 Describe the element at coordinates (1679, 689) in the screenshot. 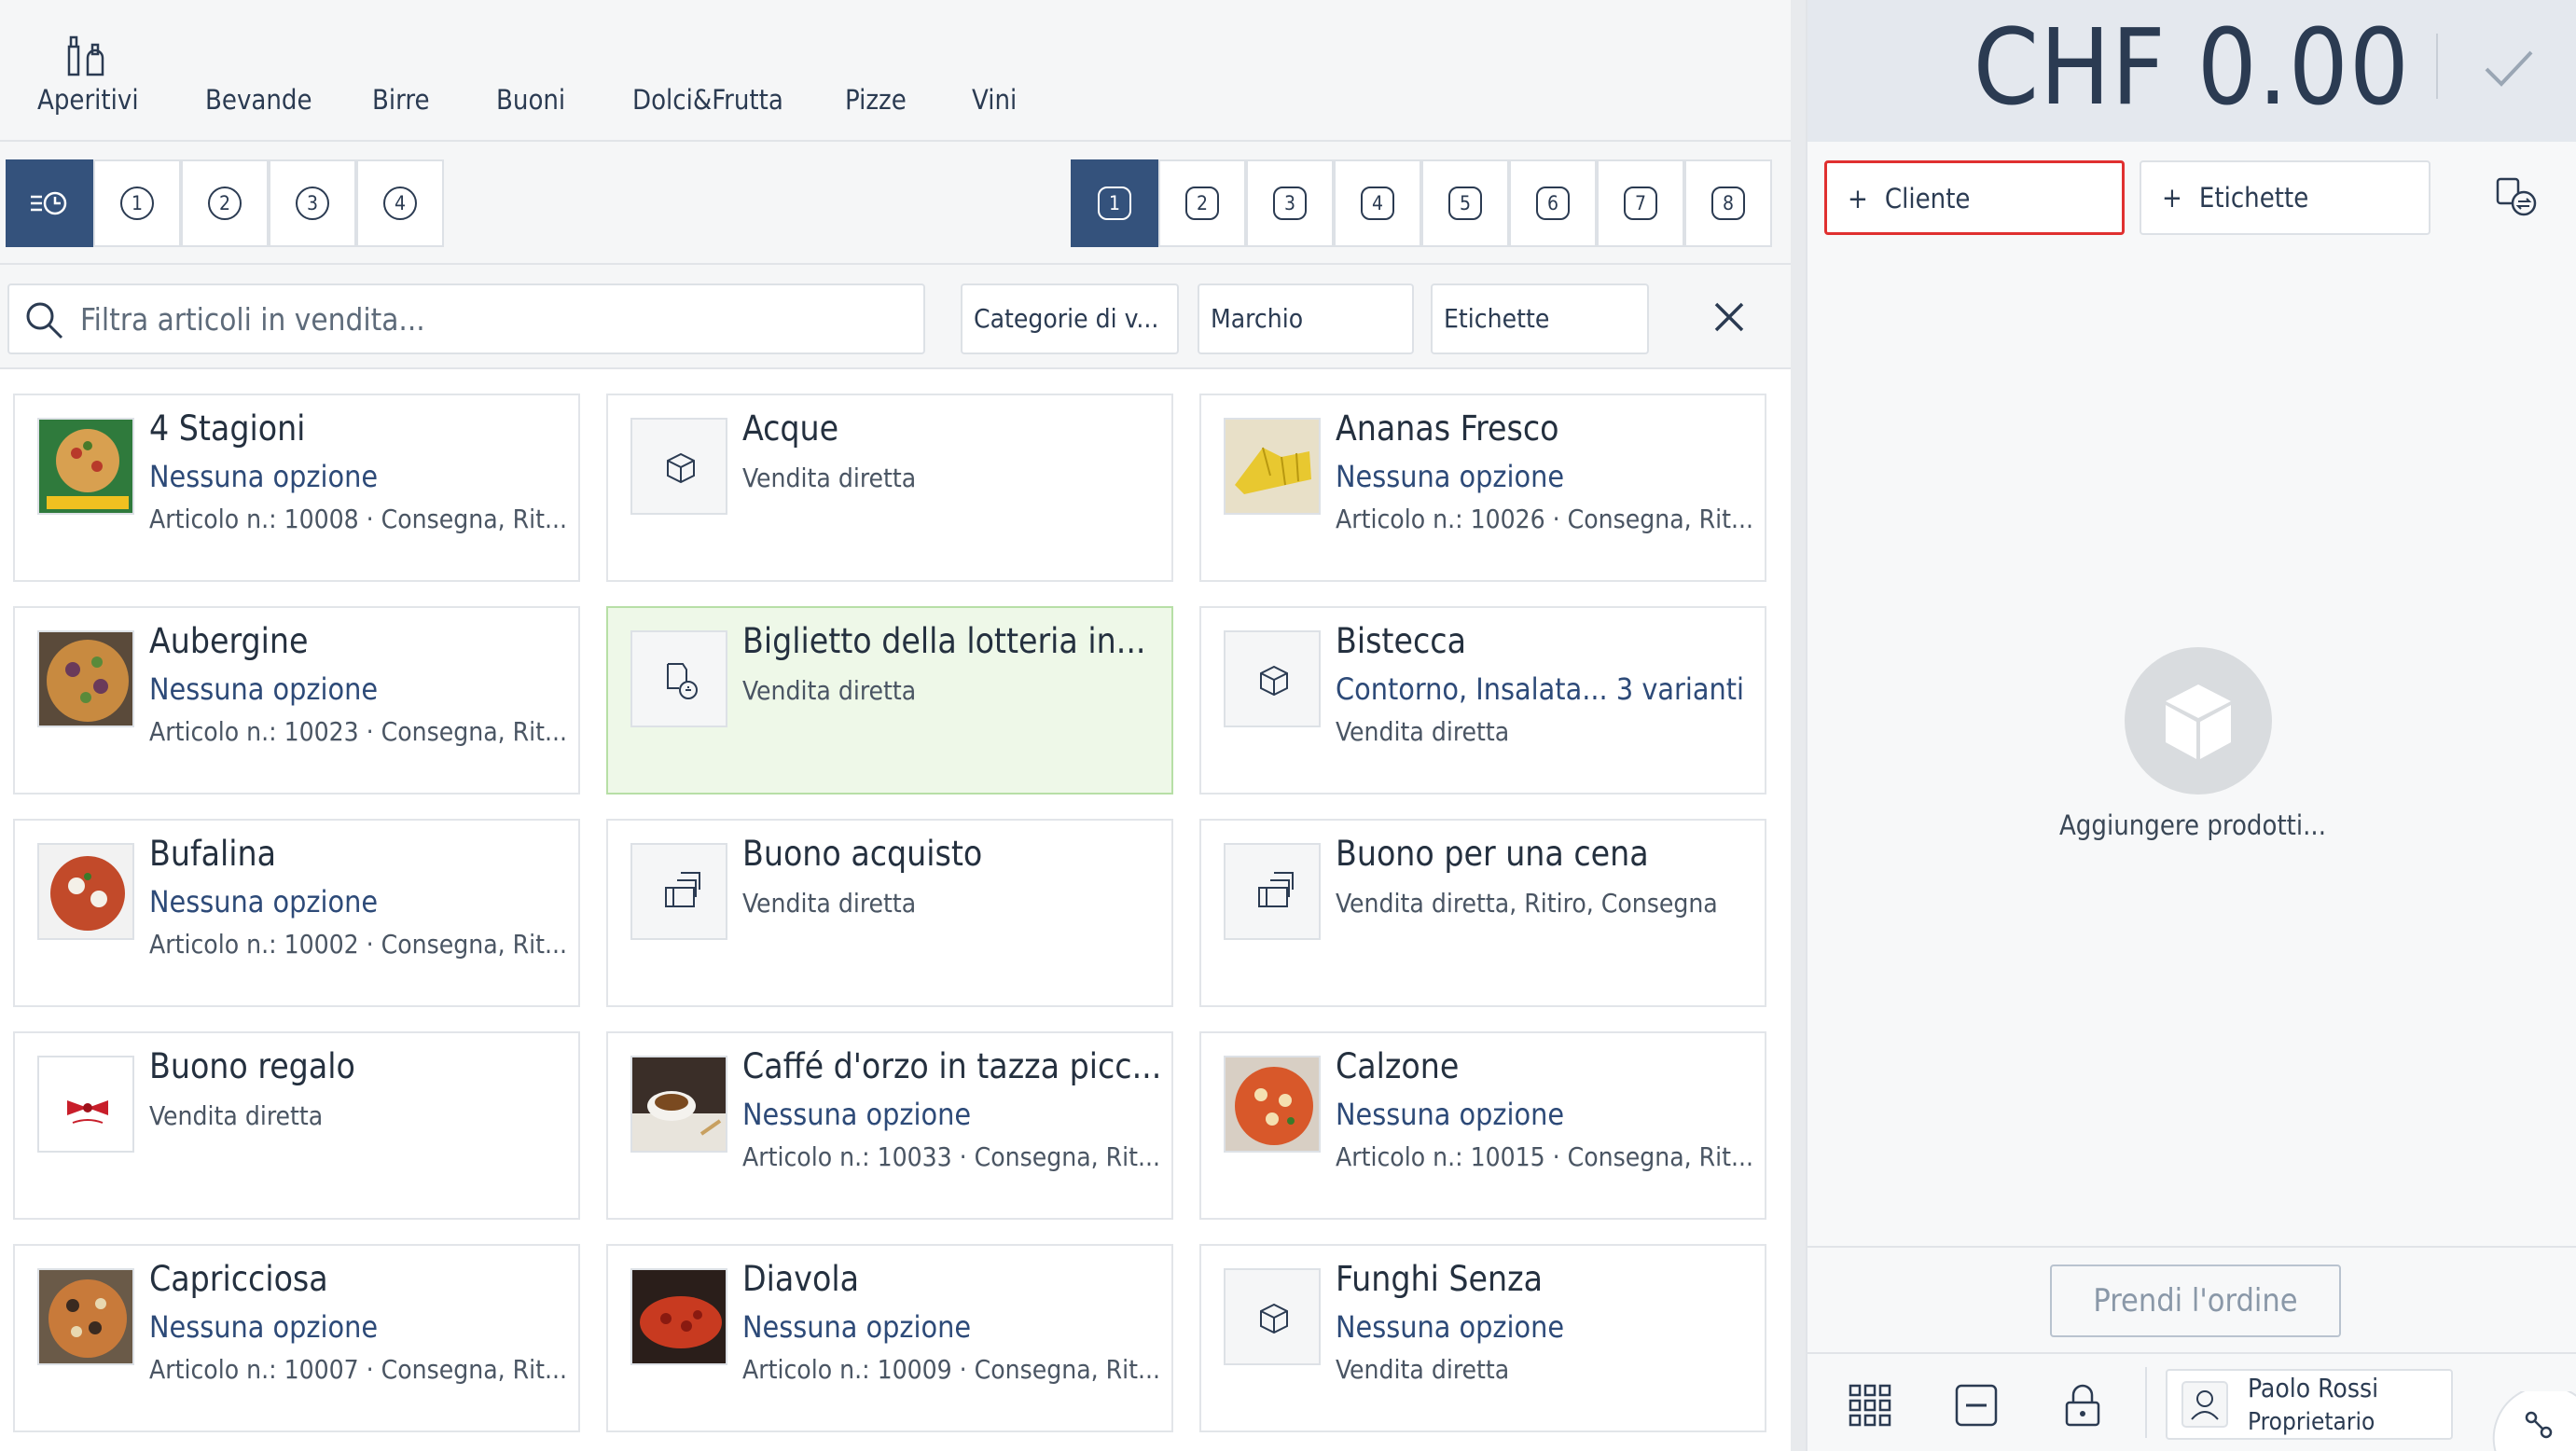

I see `product-variants: 3 varianti` at that location.